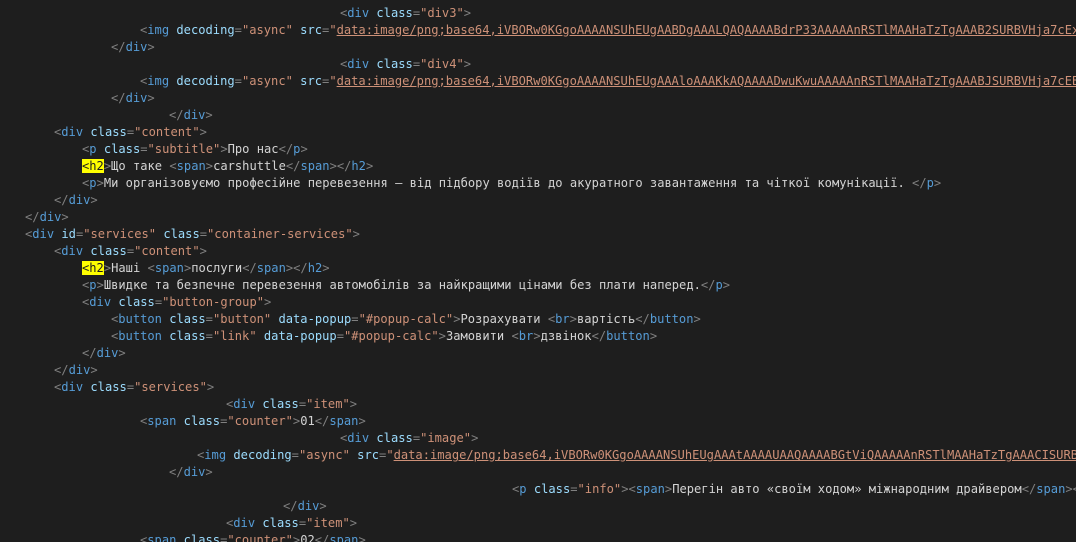  What do you see at coordinates (478, 336) in the screenshot?
I see `code-text: Замовити` at bounding box center [478, 336].